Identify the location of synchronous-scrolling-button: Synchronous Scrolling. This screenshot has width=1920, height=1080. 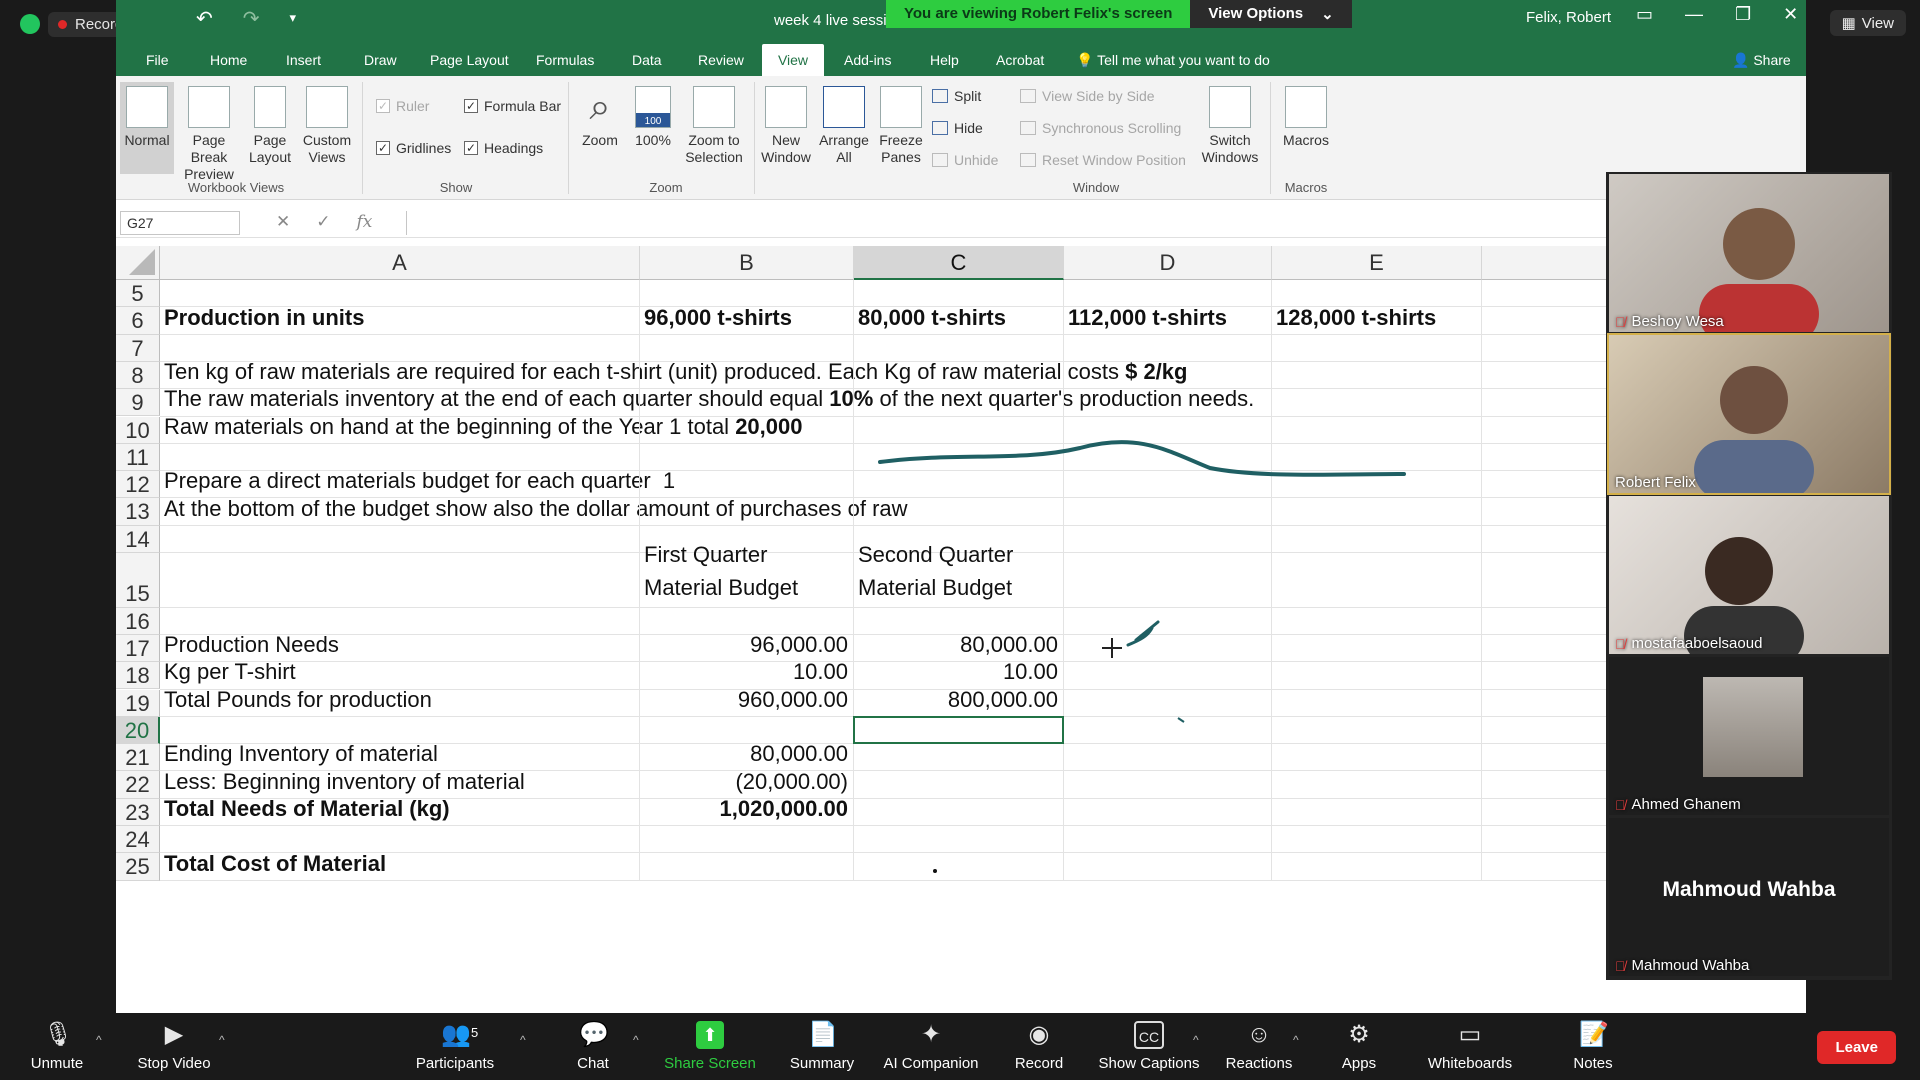
(1100, 128).